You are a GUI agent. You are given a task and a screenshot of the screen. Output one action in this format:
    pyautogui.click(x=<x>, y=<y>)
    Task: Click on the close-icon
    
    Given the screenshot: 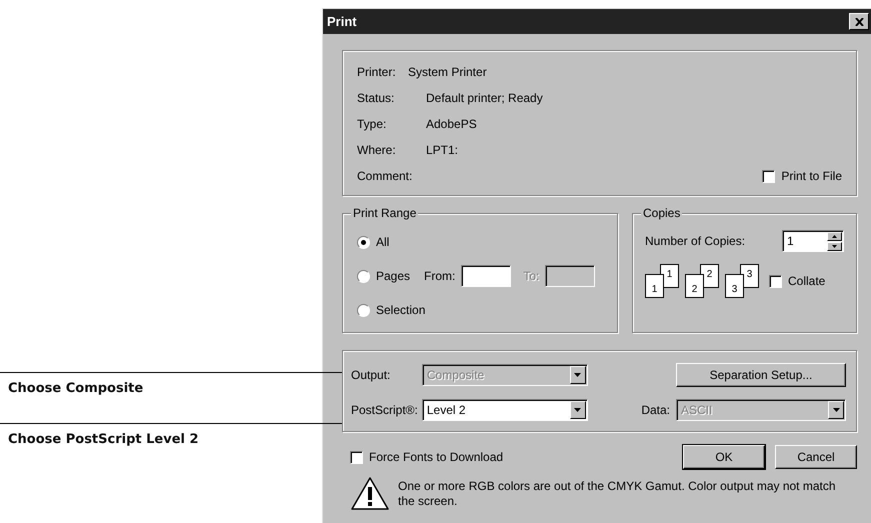 What is the action you would take?
    pyautogui.click(x=859, y=22)
    